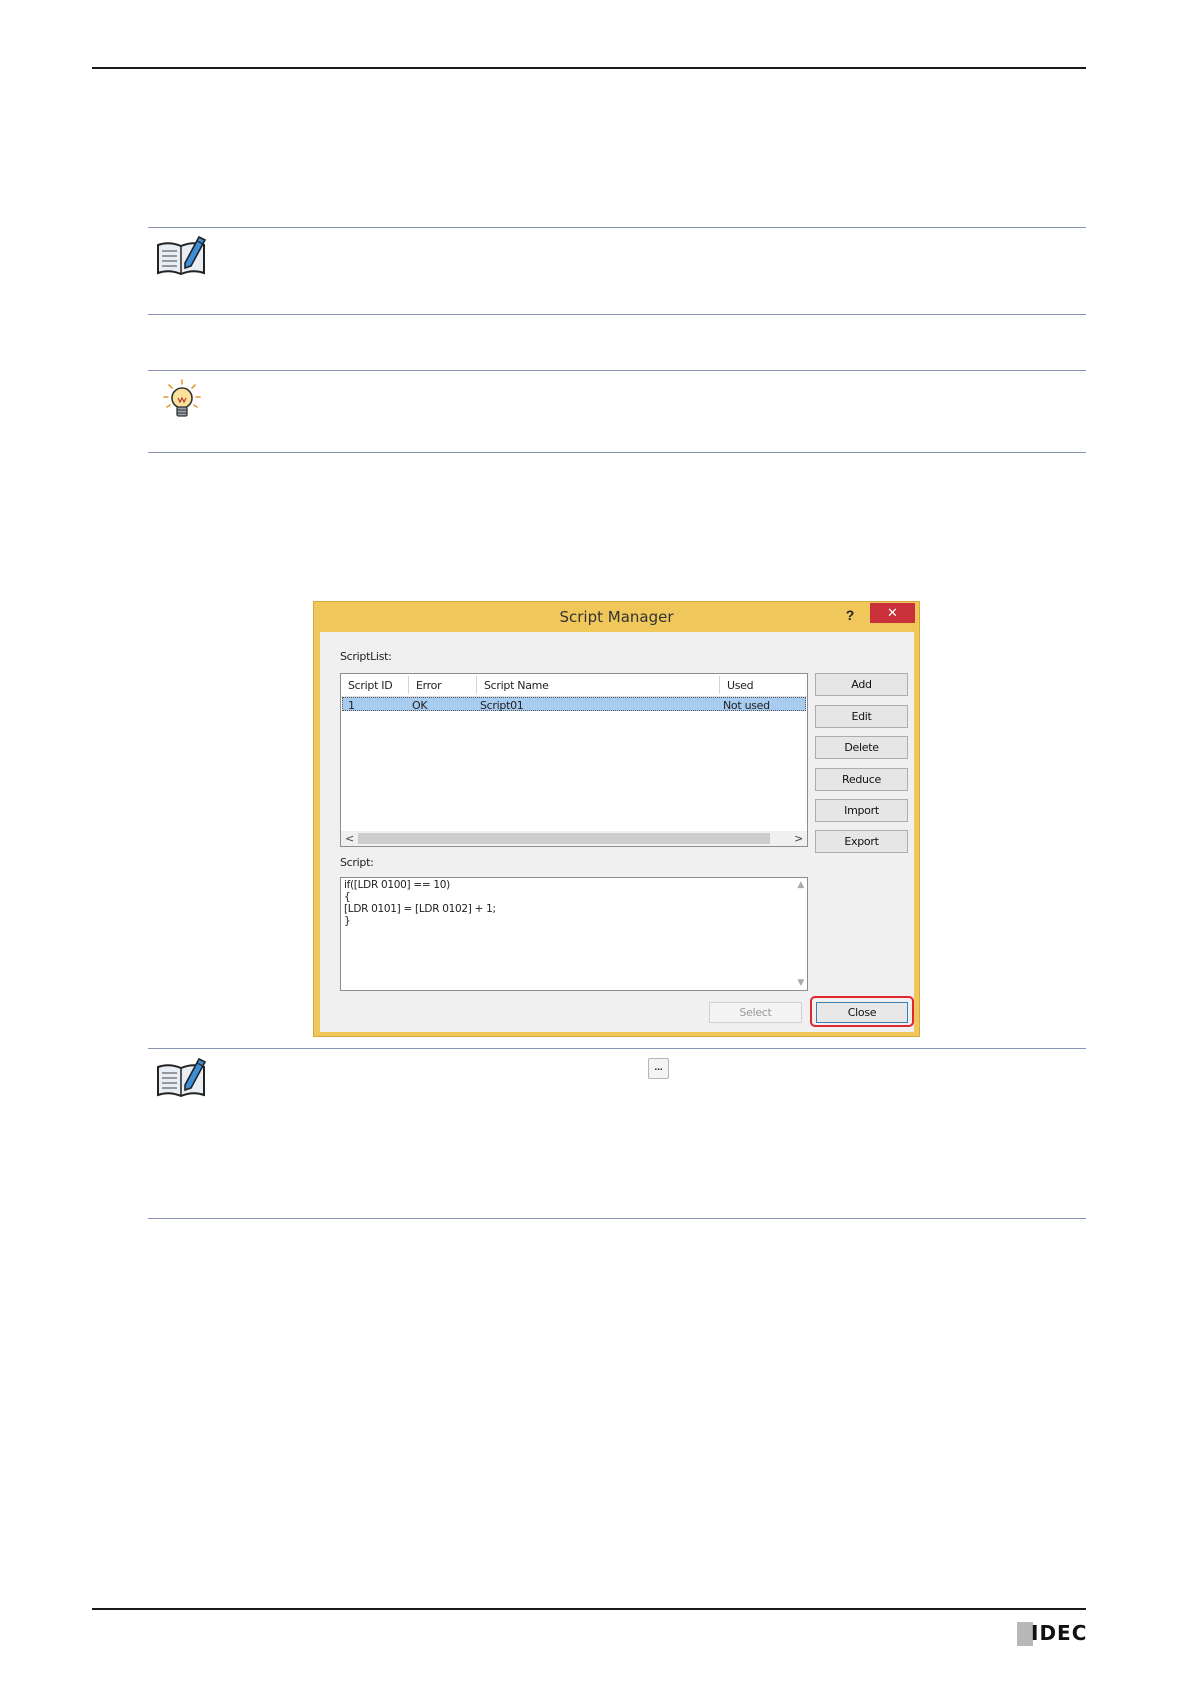 The image size is (1190, 1684). Describe the element at coordinates (420, 705) in the screenshot. I see `cell-error: OK` at that location.